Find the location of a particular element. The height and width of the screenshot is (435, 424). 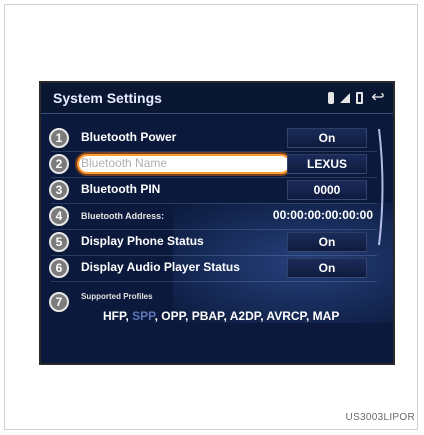

setting-label: Bluetooth Name is located at coordinates (124, 163).